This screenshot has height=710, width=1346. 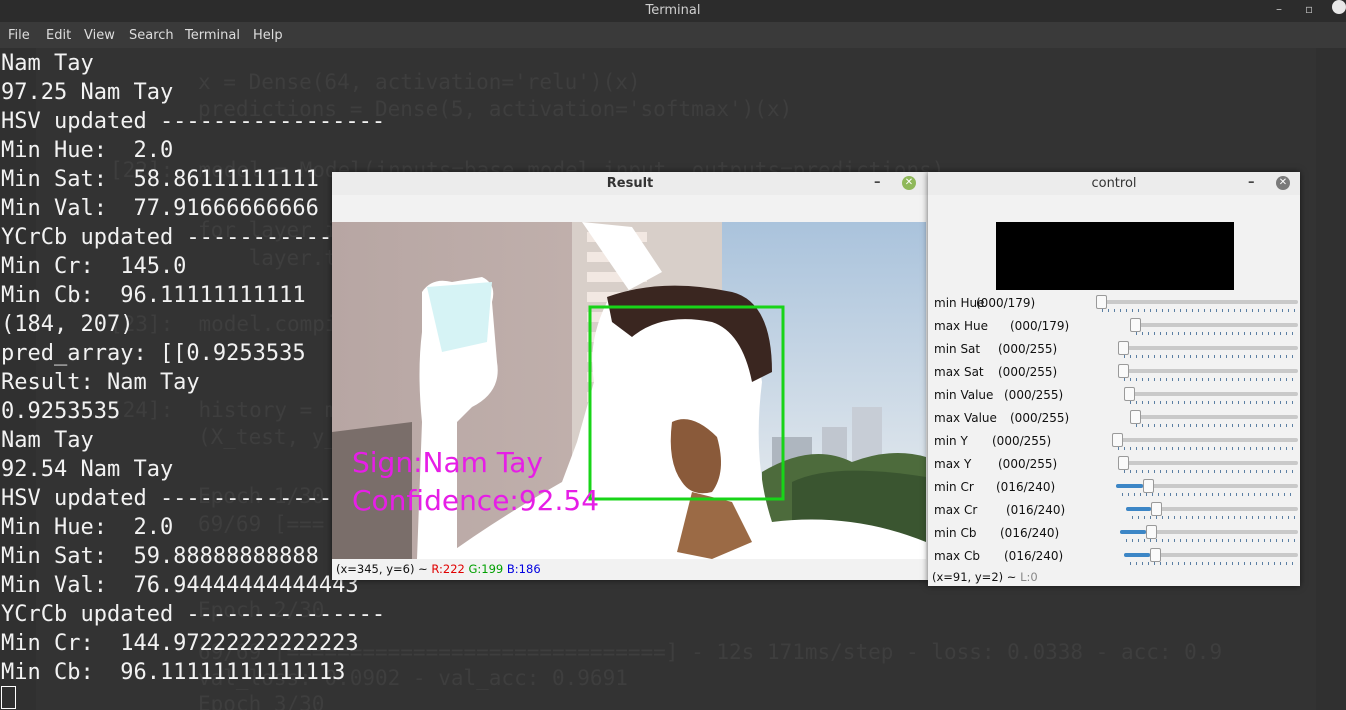 What do you see at coordinates (1114, 349) in the screenshot?
I see `trackbar-row: min Sat (000/255)` at bounding box center [1114, 349].